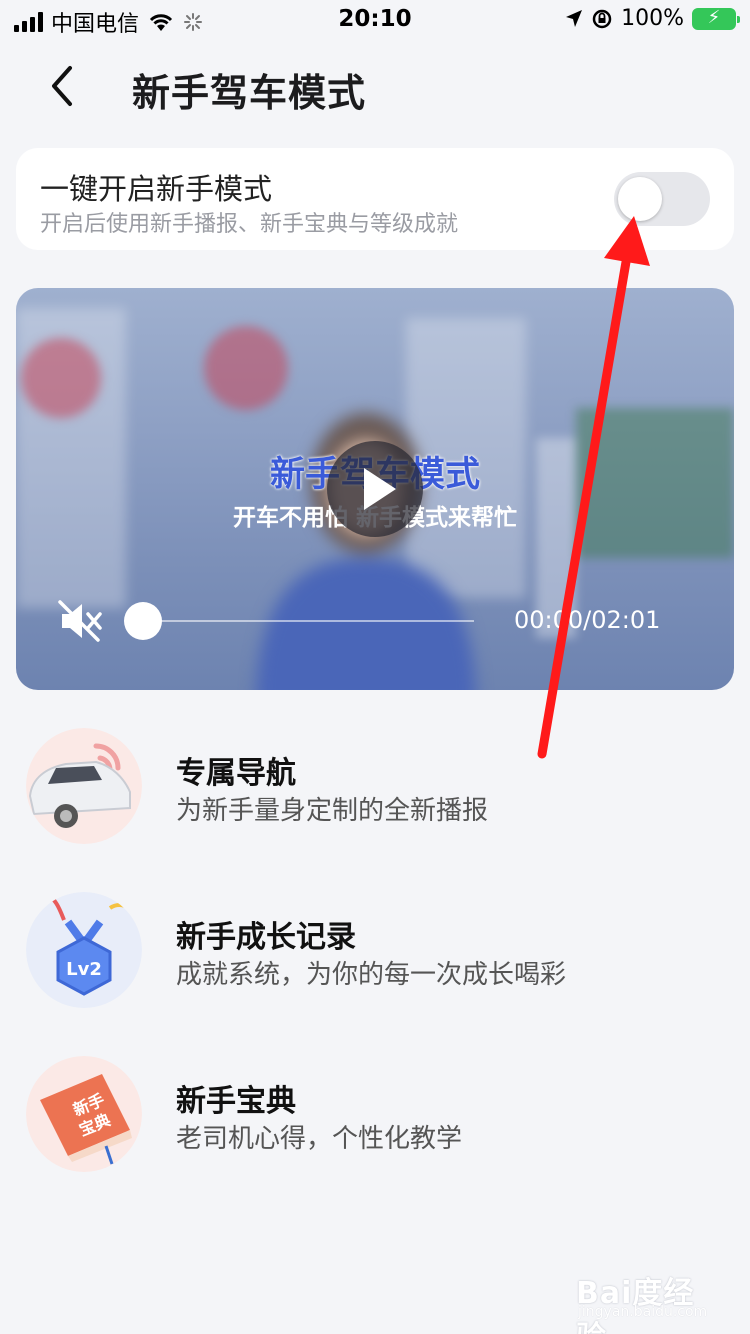  I want to click on newbie-mode-toggle, so click(662, 199).